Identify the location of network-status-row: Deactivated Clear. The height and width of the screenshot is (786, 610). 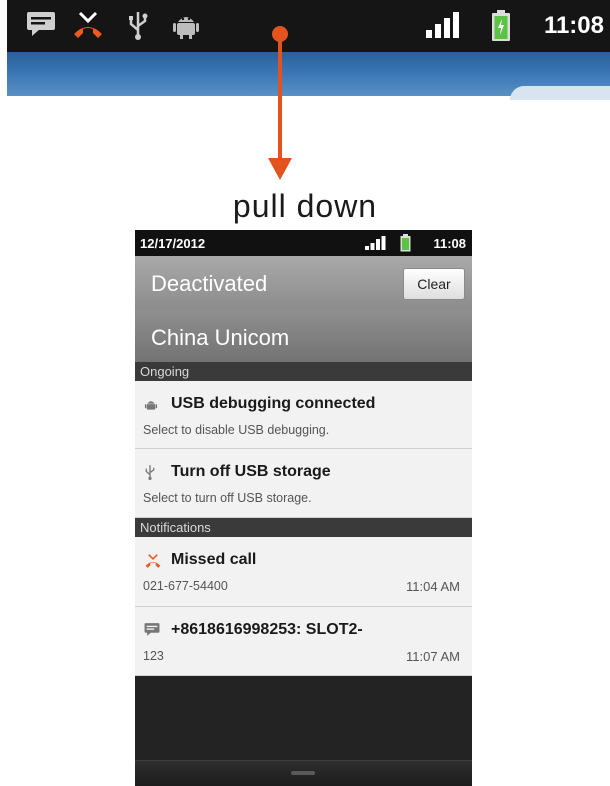
(303, 283).